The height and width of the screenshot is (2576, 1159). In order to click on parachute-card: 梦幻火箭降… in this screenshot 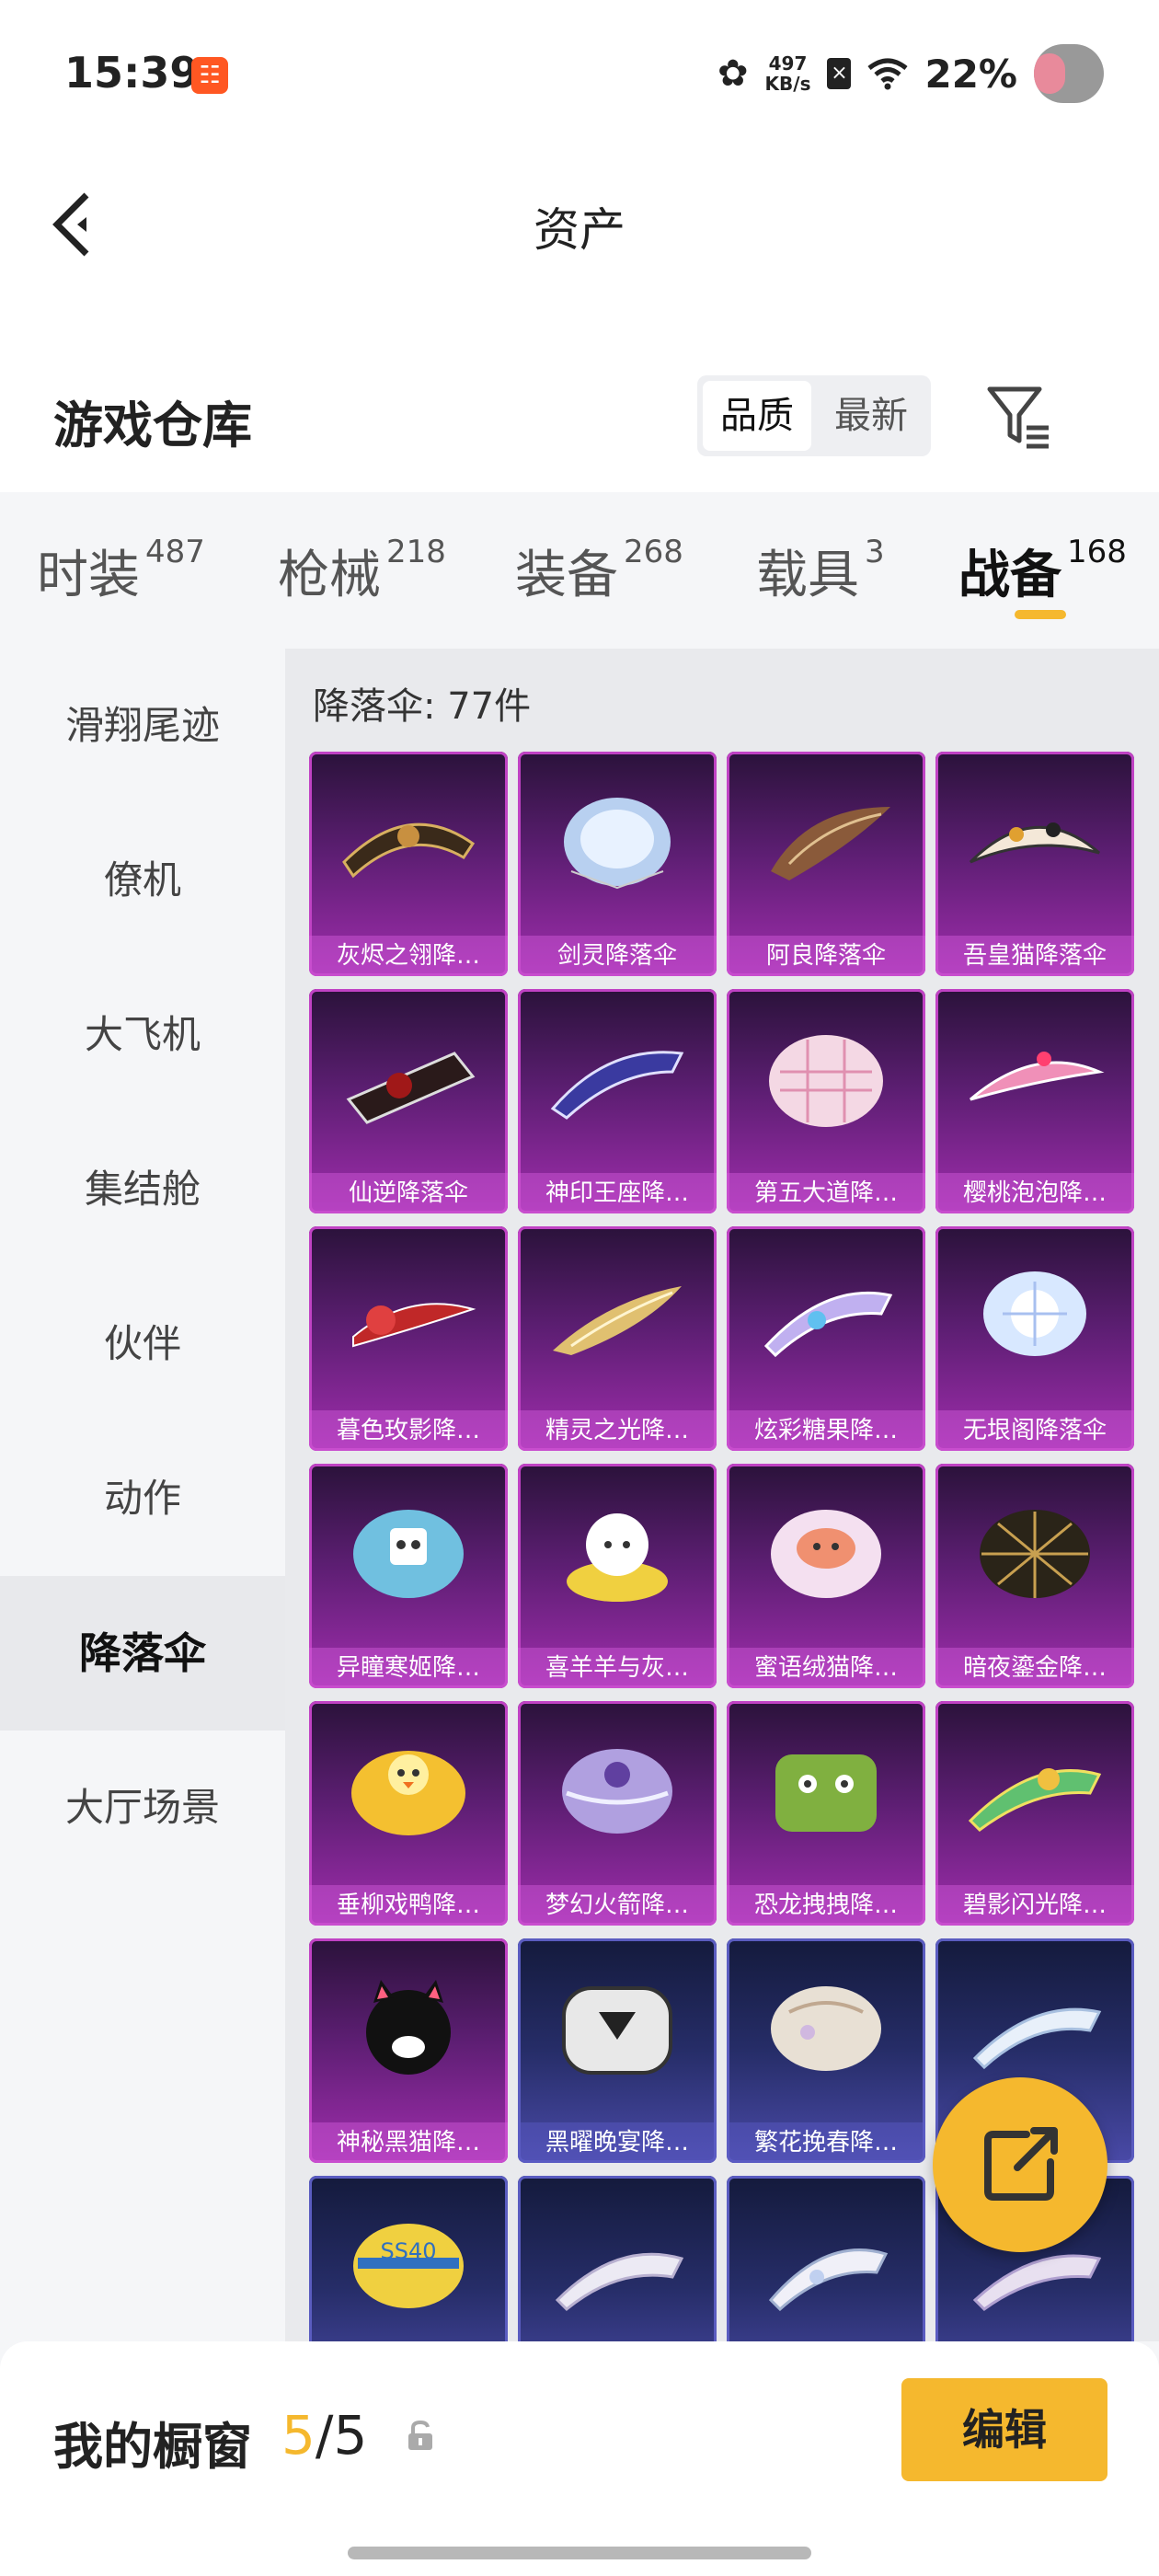, I will do `click(617, 1813)`.